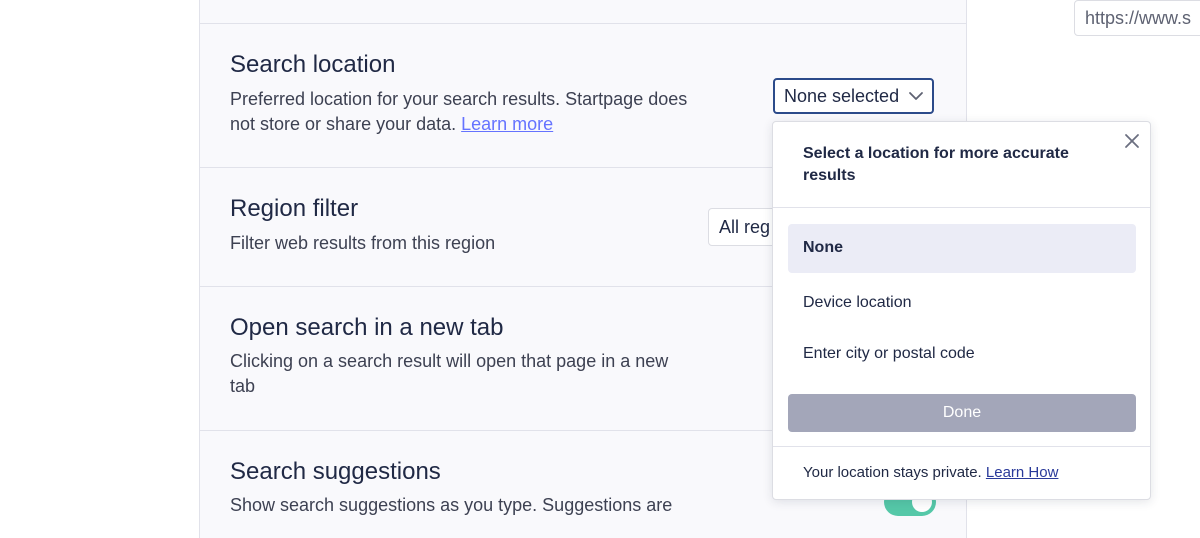 This screenshot has width=1200, height=538. I want to click on chevron-down-icon, so click(916, 96).